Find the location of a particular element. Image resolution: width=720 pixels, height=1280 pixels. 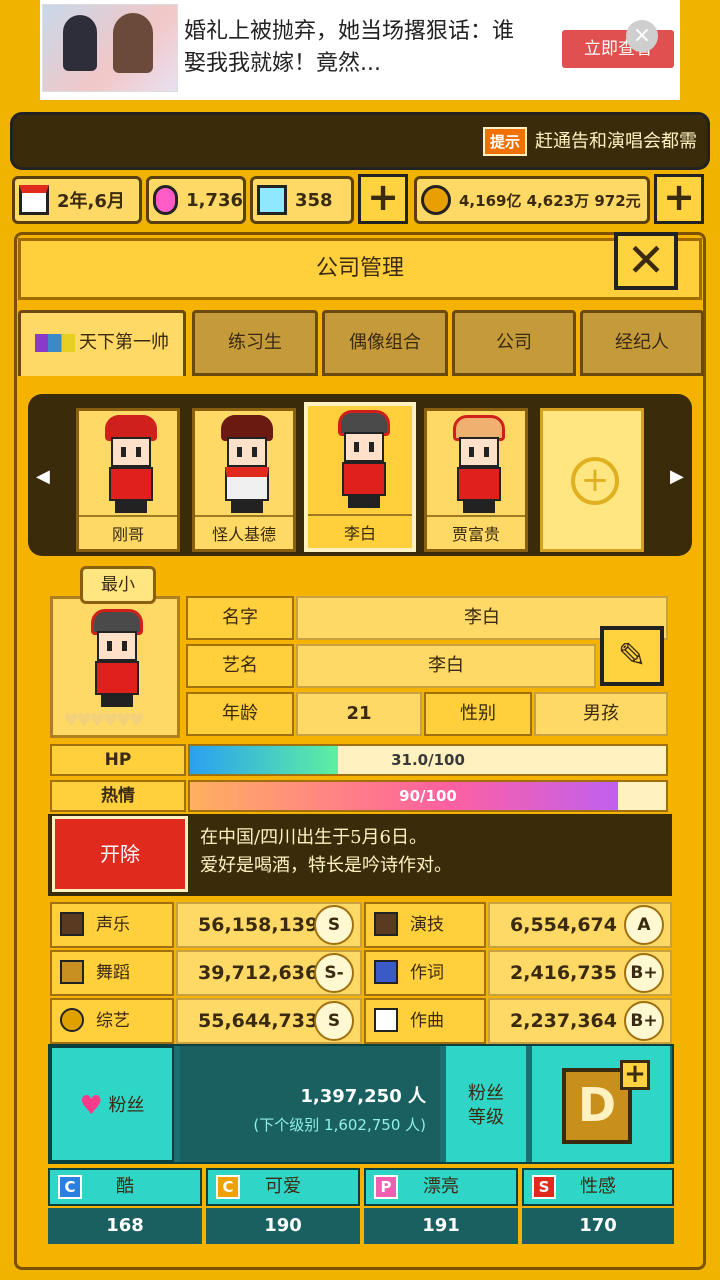

stat-dance-label: 舞蹈 is located at coordinates (112, 973).